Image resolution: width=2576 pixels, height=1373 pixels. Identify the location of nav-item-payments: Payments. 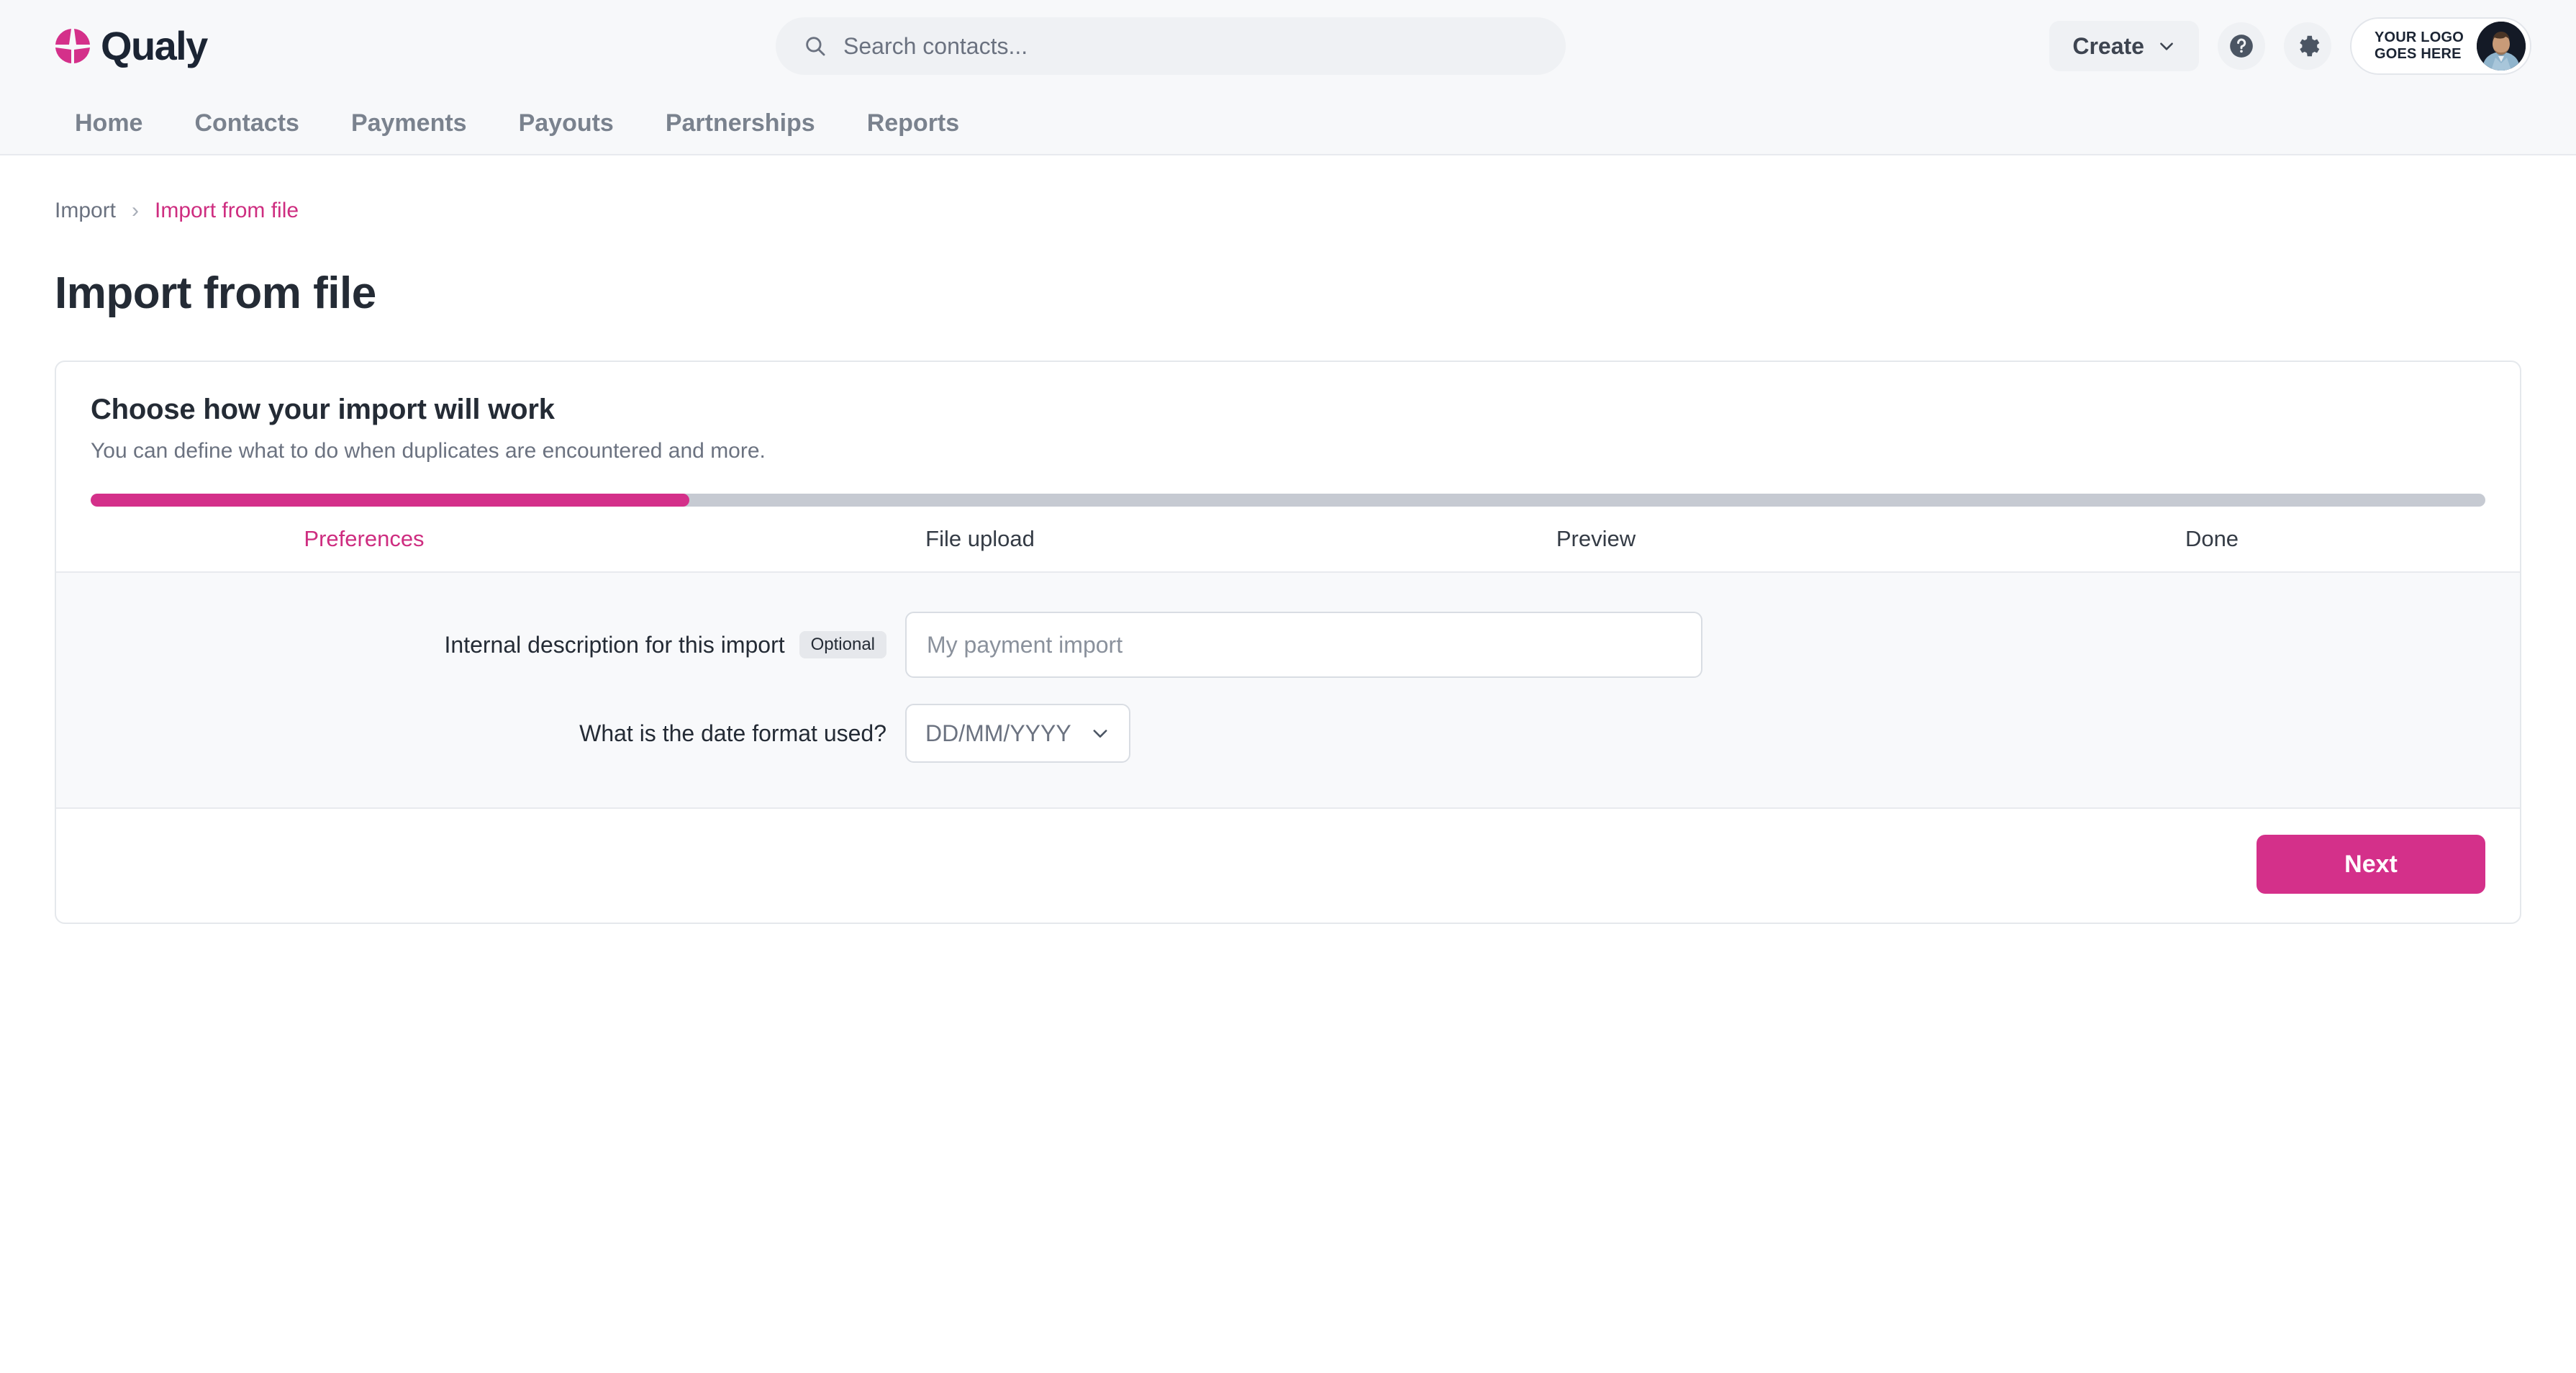
(409, 123).